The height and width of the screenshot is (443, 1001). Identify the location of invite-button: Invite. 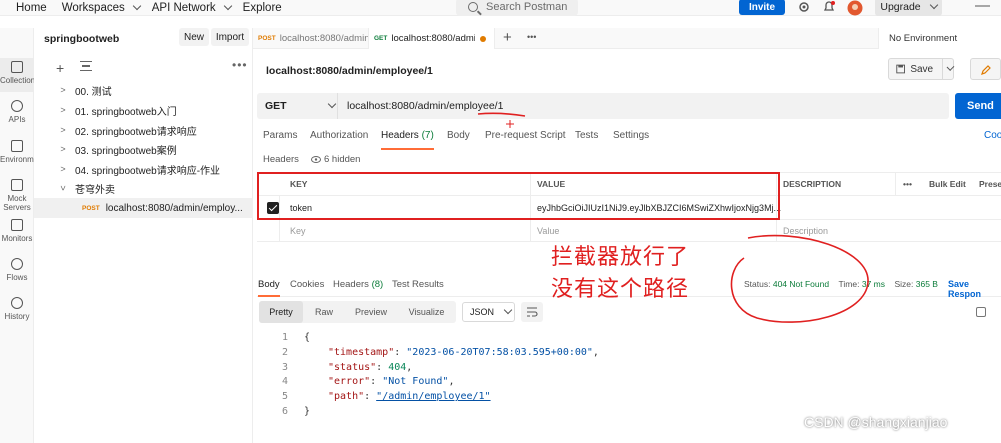
(762, 7).